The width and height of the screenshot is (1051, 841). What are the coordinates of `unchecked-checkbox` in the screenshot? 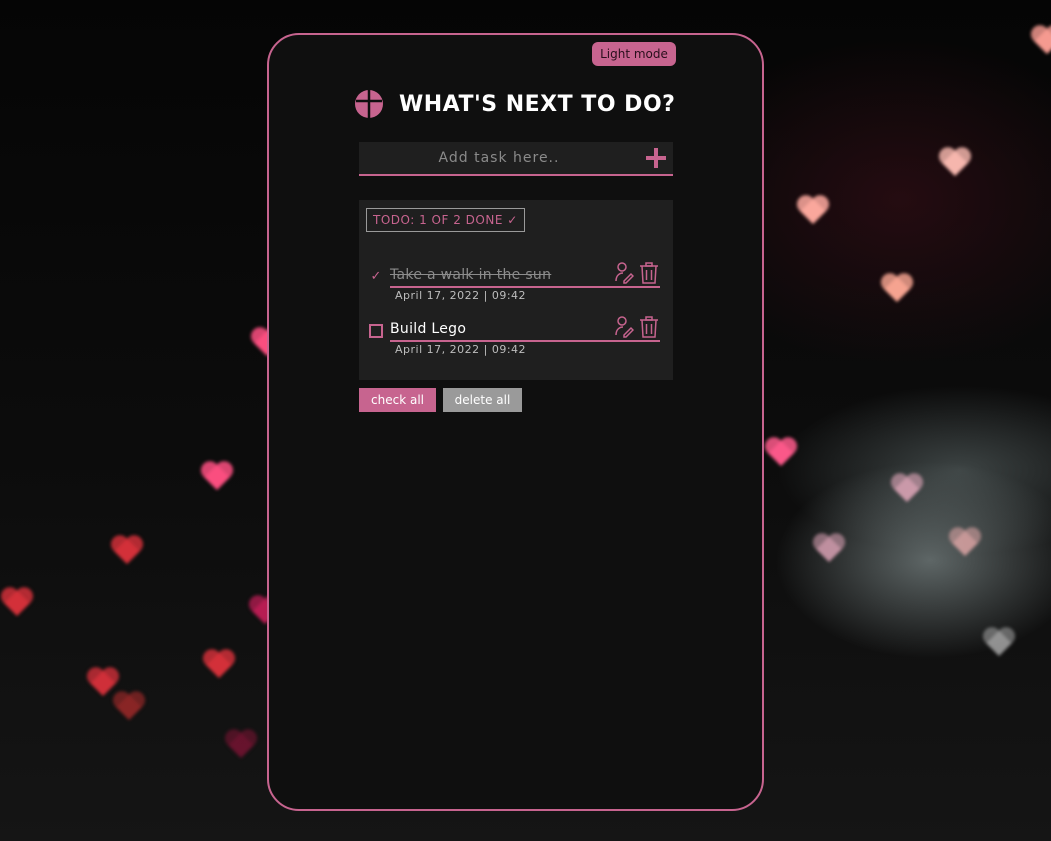 It's located at (376, 331).